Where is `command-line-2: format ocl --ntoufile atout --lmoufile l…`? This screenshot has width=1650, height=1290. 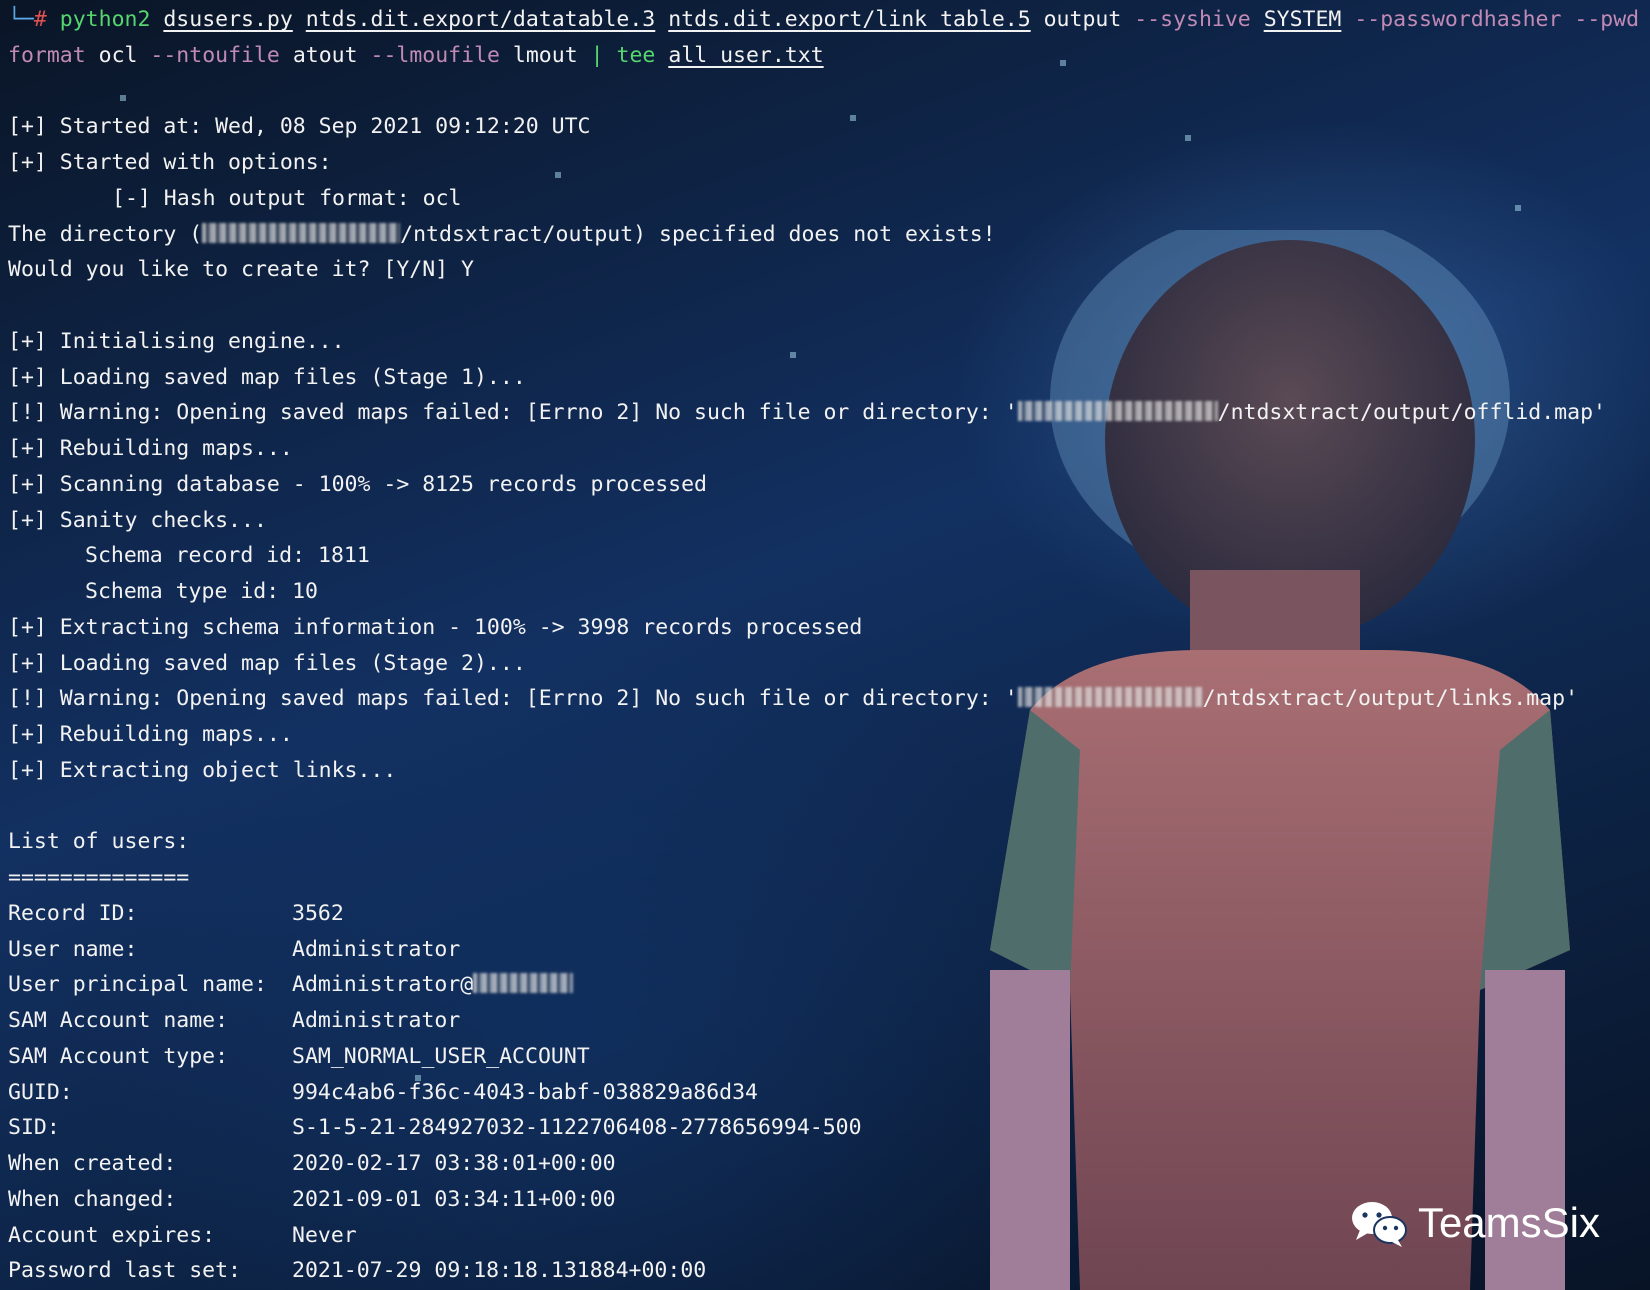
command-line-2: format ocl --ntoufile atout --lmoufile l… is located at coordinates (825, 56).